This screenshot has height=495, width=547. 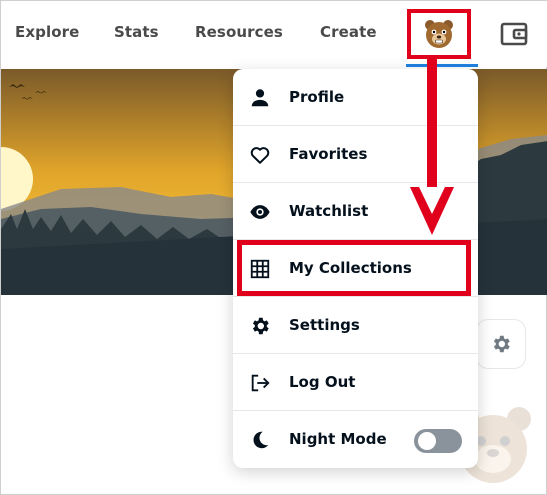 What do you see at coordinates (260, 98) in the screenshot?
I see `person-icon` at bounding box center [260, 98].